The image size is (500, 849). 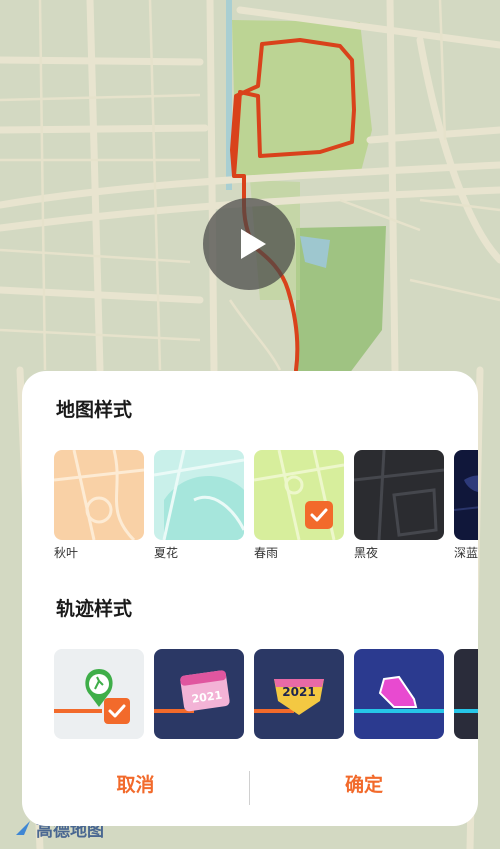 I want to click on map-style-label: 黑夜, so click(x=366, y=553).